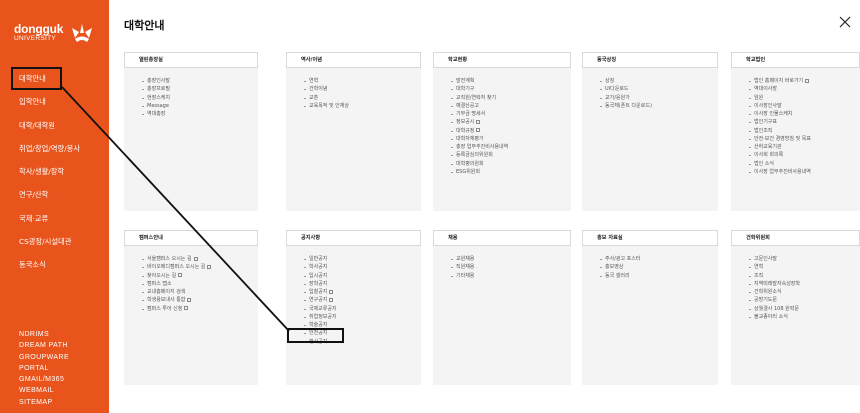 The width and height of the screenshot is (860, 413). I want to click on util-link-sitemap: SITEMAP, so click(44, 402).